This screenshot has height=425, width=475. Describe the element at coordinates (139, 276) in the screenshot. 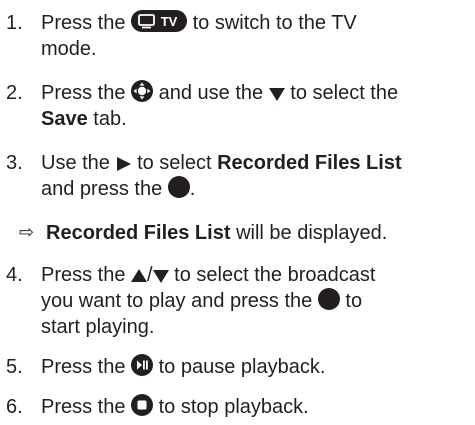

I see `up-arrow-icon` at that location.